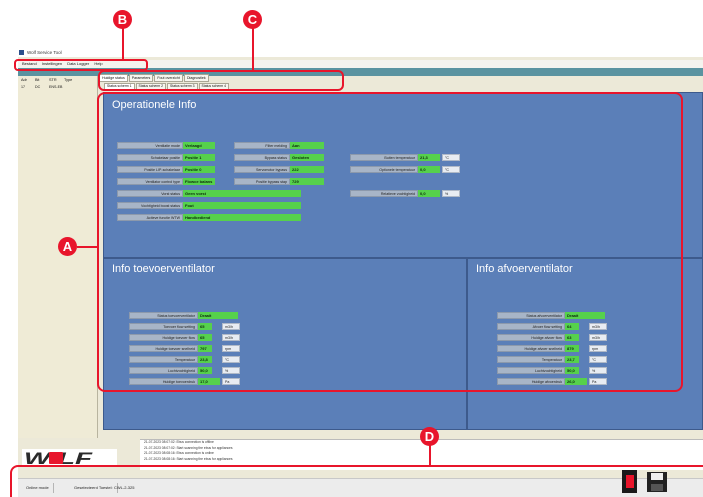  What do you see at coordinates (56, 87) in the screenshot?
I see `device-str: ENS-EB` at bounding box center [56, 87].